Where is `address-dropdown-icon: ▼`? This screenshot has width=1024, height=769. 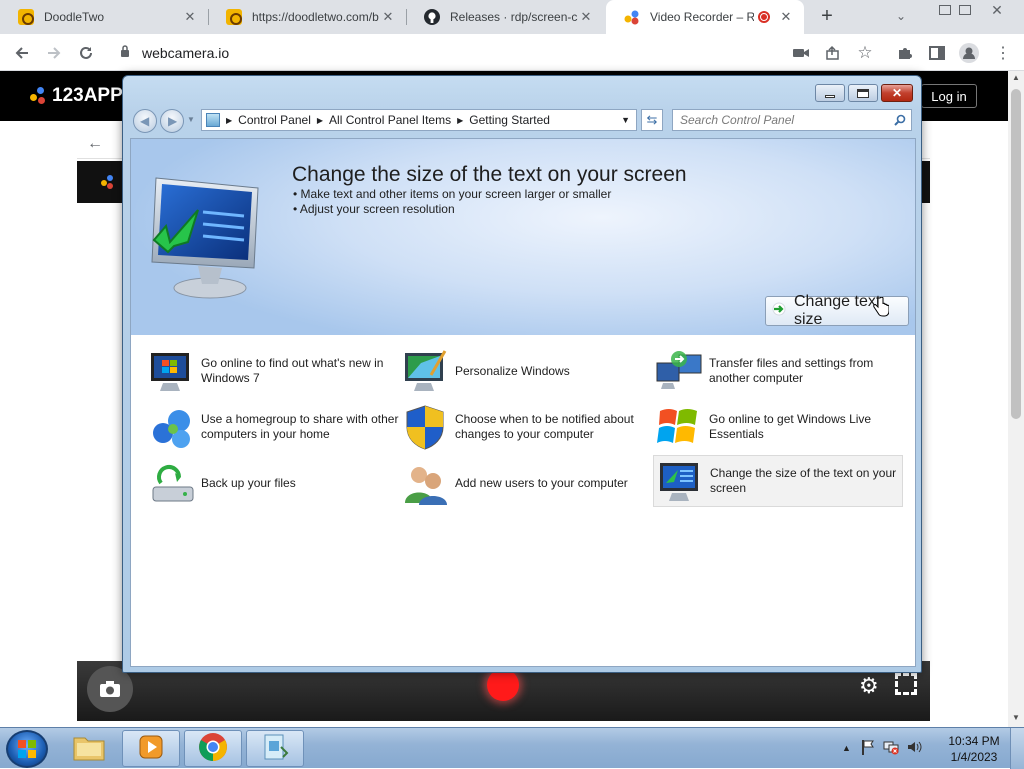 address-dropdown-icon: ▼ is located at coordinates (625, 120).